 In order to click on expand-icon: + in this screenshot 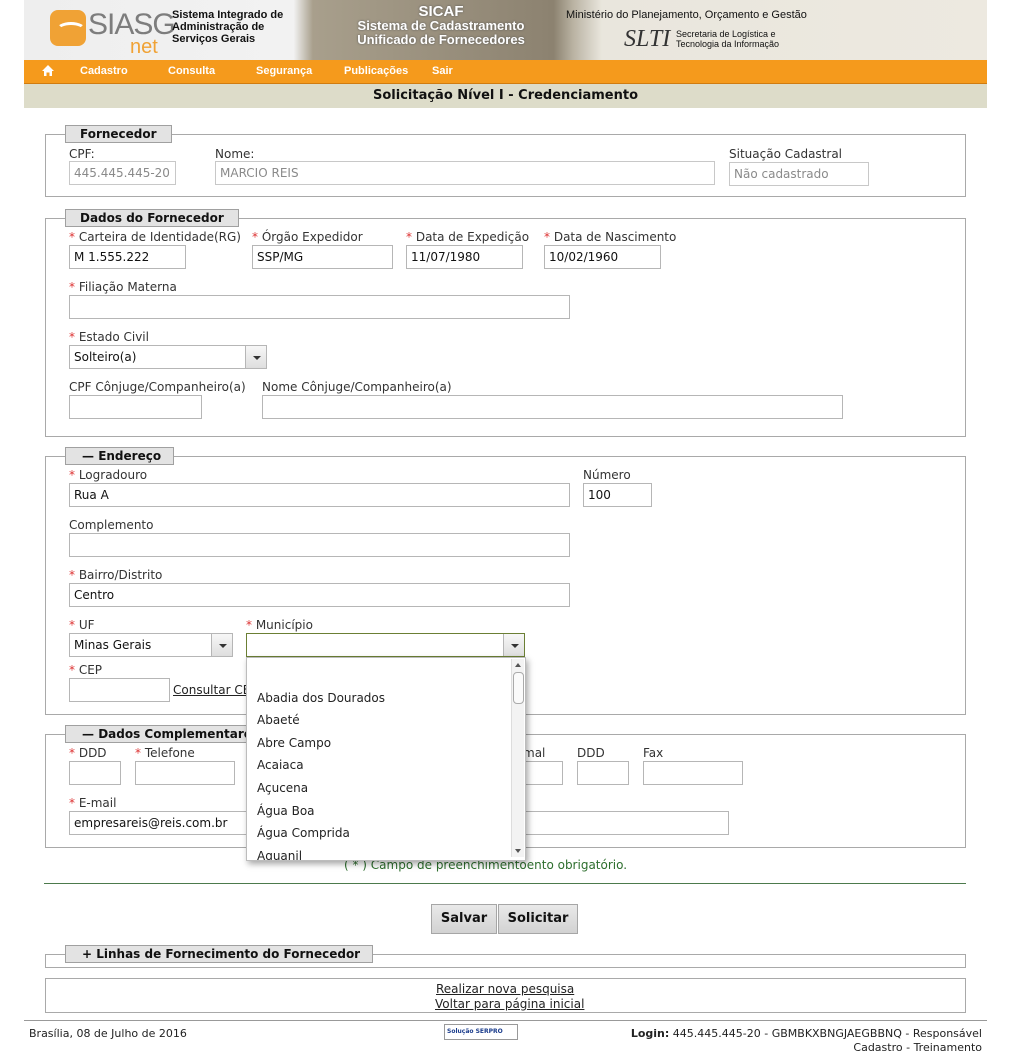, I will do `click(89, 954)`.